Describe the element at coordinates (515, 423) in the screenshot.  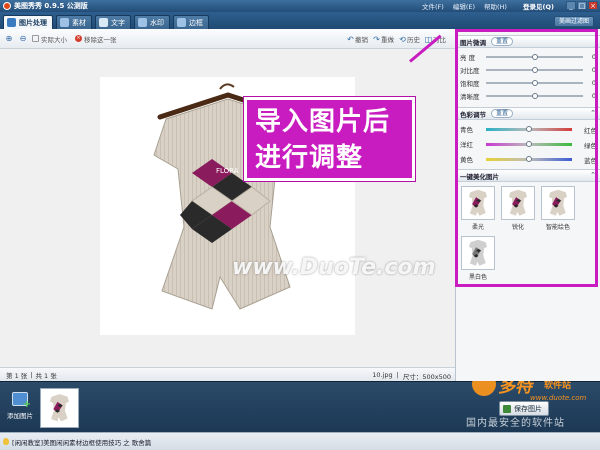
I see `duote-slogan: 国内最安全的软件站` at that location.